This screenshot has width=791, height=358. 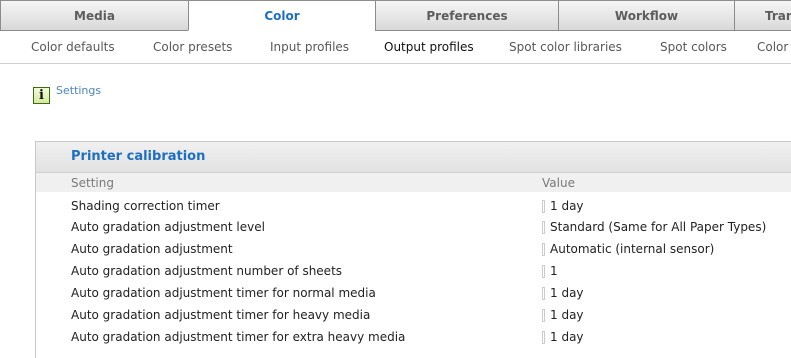 What do you see at coordinates (94, 15) in the screenshot?
I see `tab-media: Media` at bounding box center [94, 15].